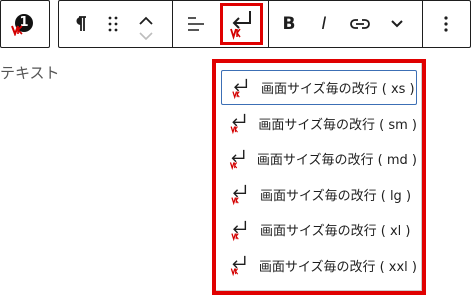 The image size is (474, 298). I want to click on paragraph-button, so click(80, 24).